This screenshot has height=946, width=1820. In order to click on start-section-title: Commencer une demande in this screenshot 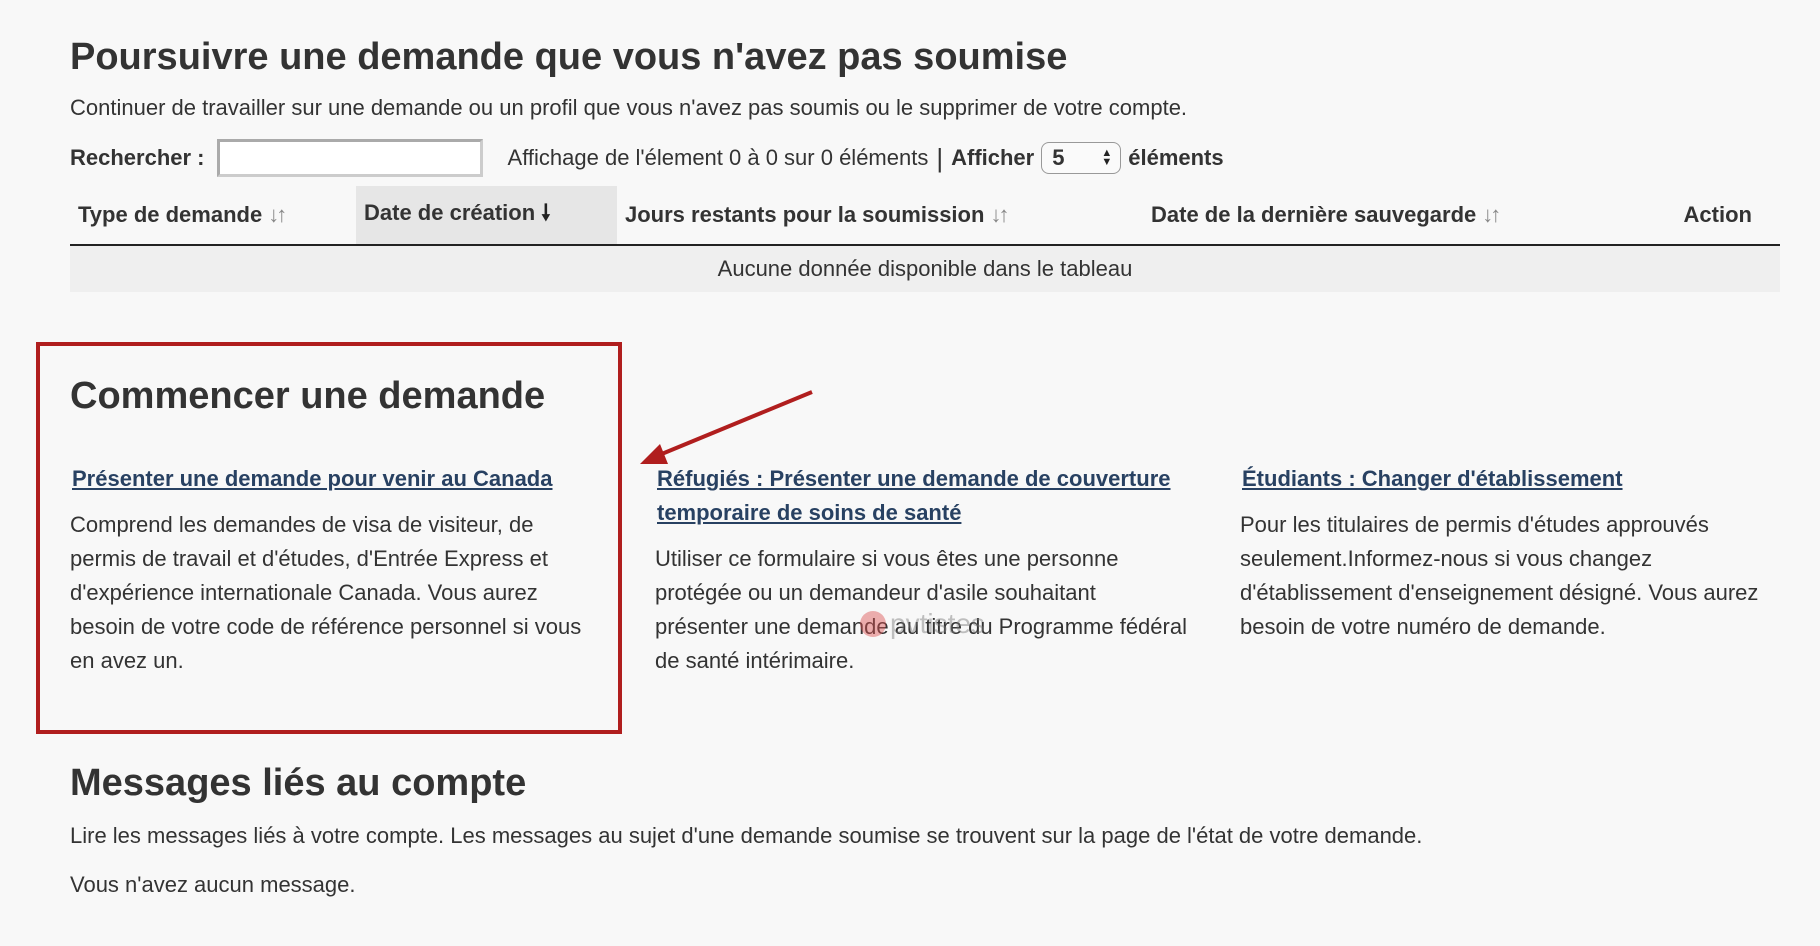, I will do `click(308, 396)`.